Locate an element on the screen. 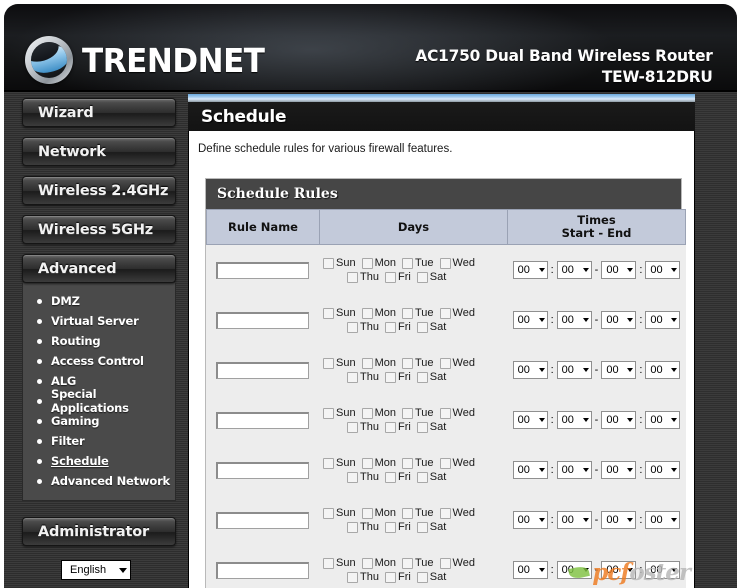 The image size is (741, 588). sidebar-item-routing: Routing is located at coordinates (99, 341).